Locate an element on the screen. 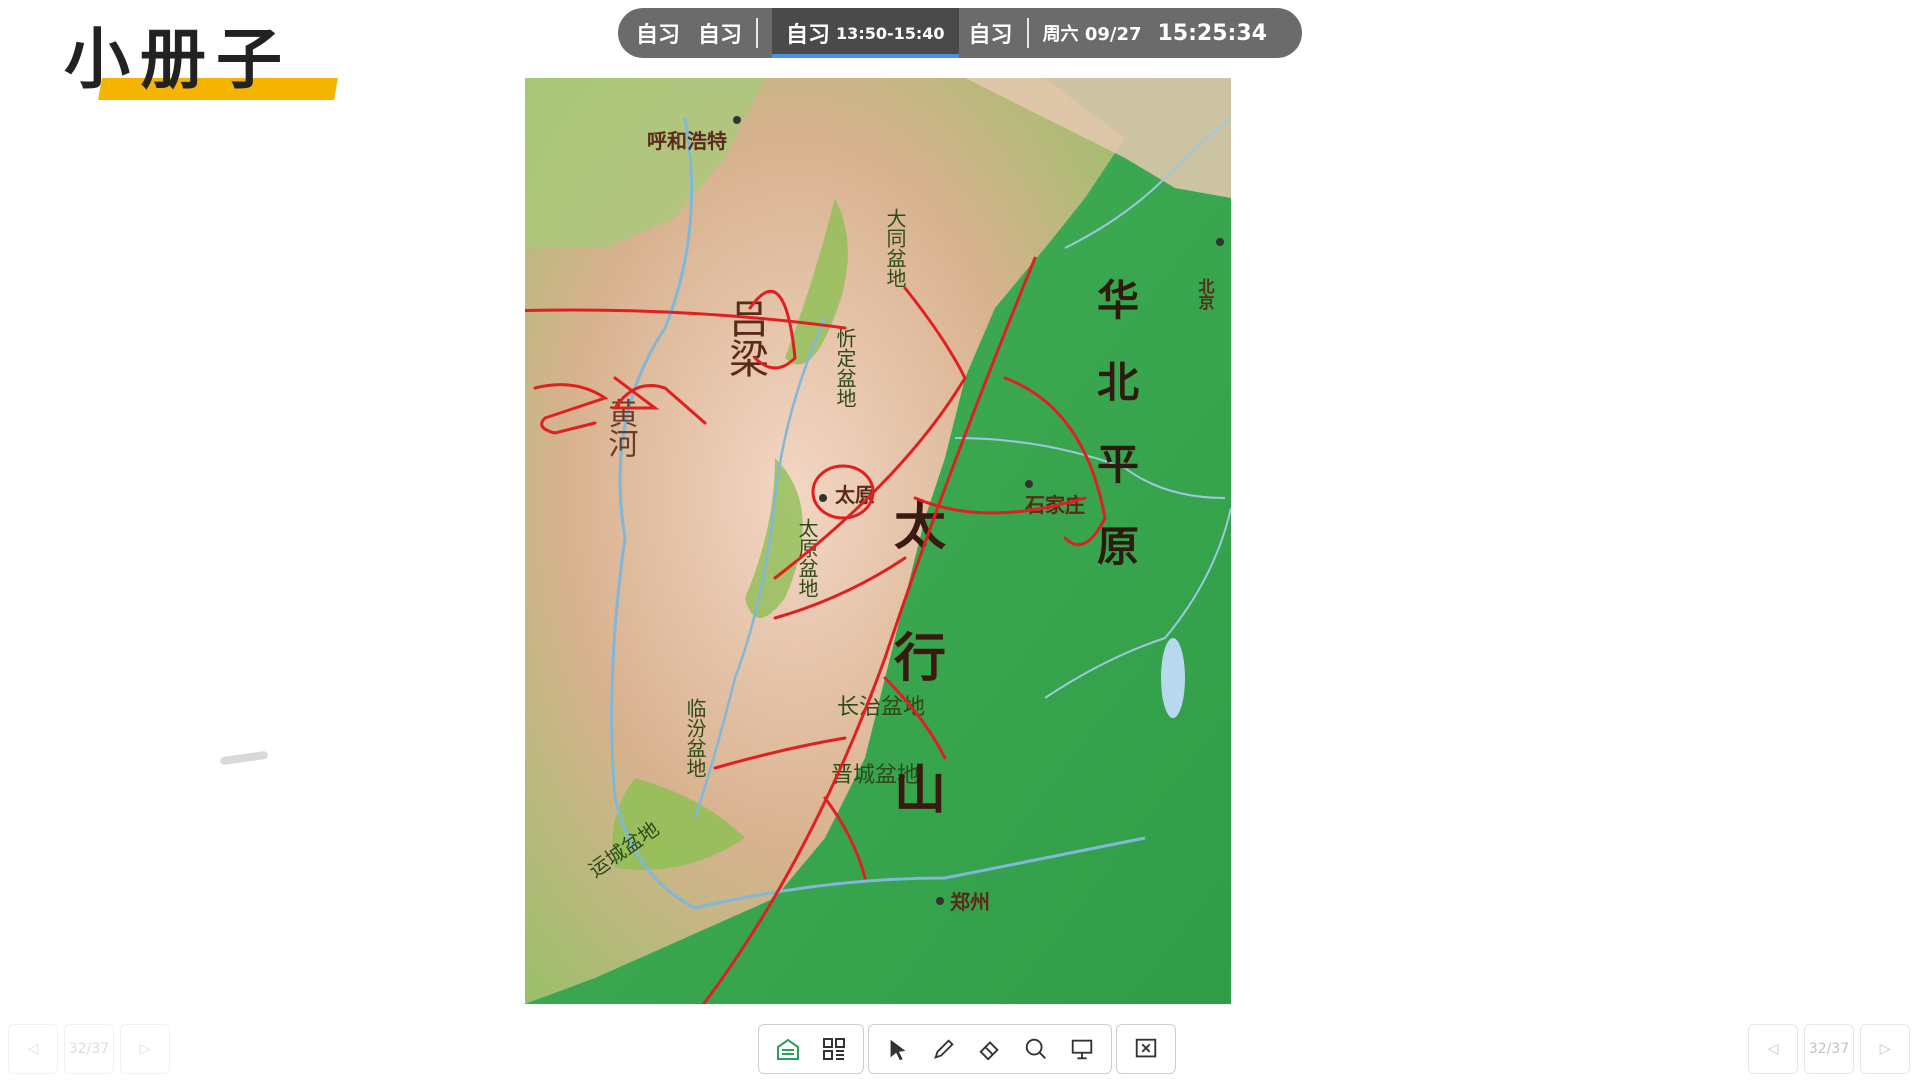 The width and height of the screenshot is (1920, 1080). label-hohhot: 呼和浩特 is located at coordinates (687, 141).